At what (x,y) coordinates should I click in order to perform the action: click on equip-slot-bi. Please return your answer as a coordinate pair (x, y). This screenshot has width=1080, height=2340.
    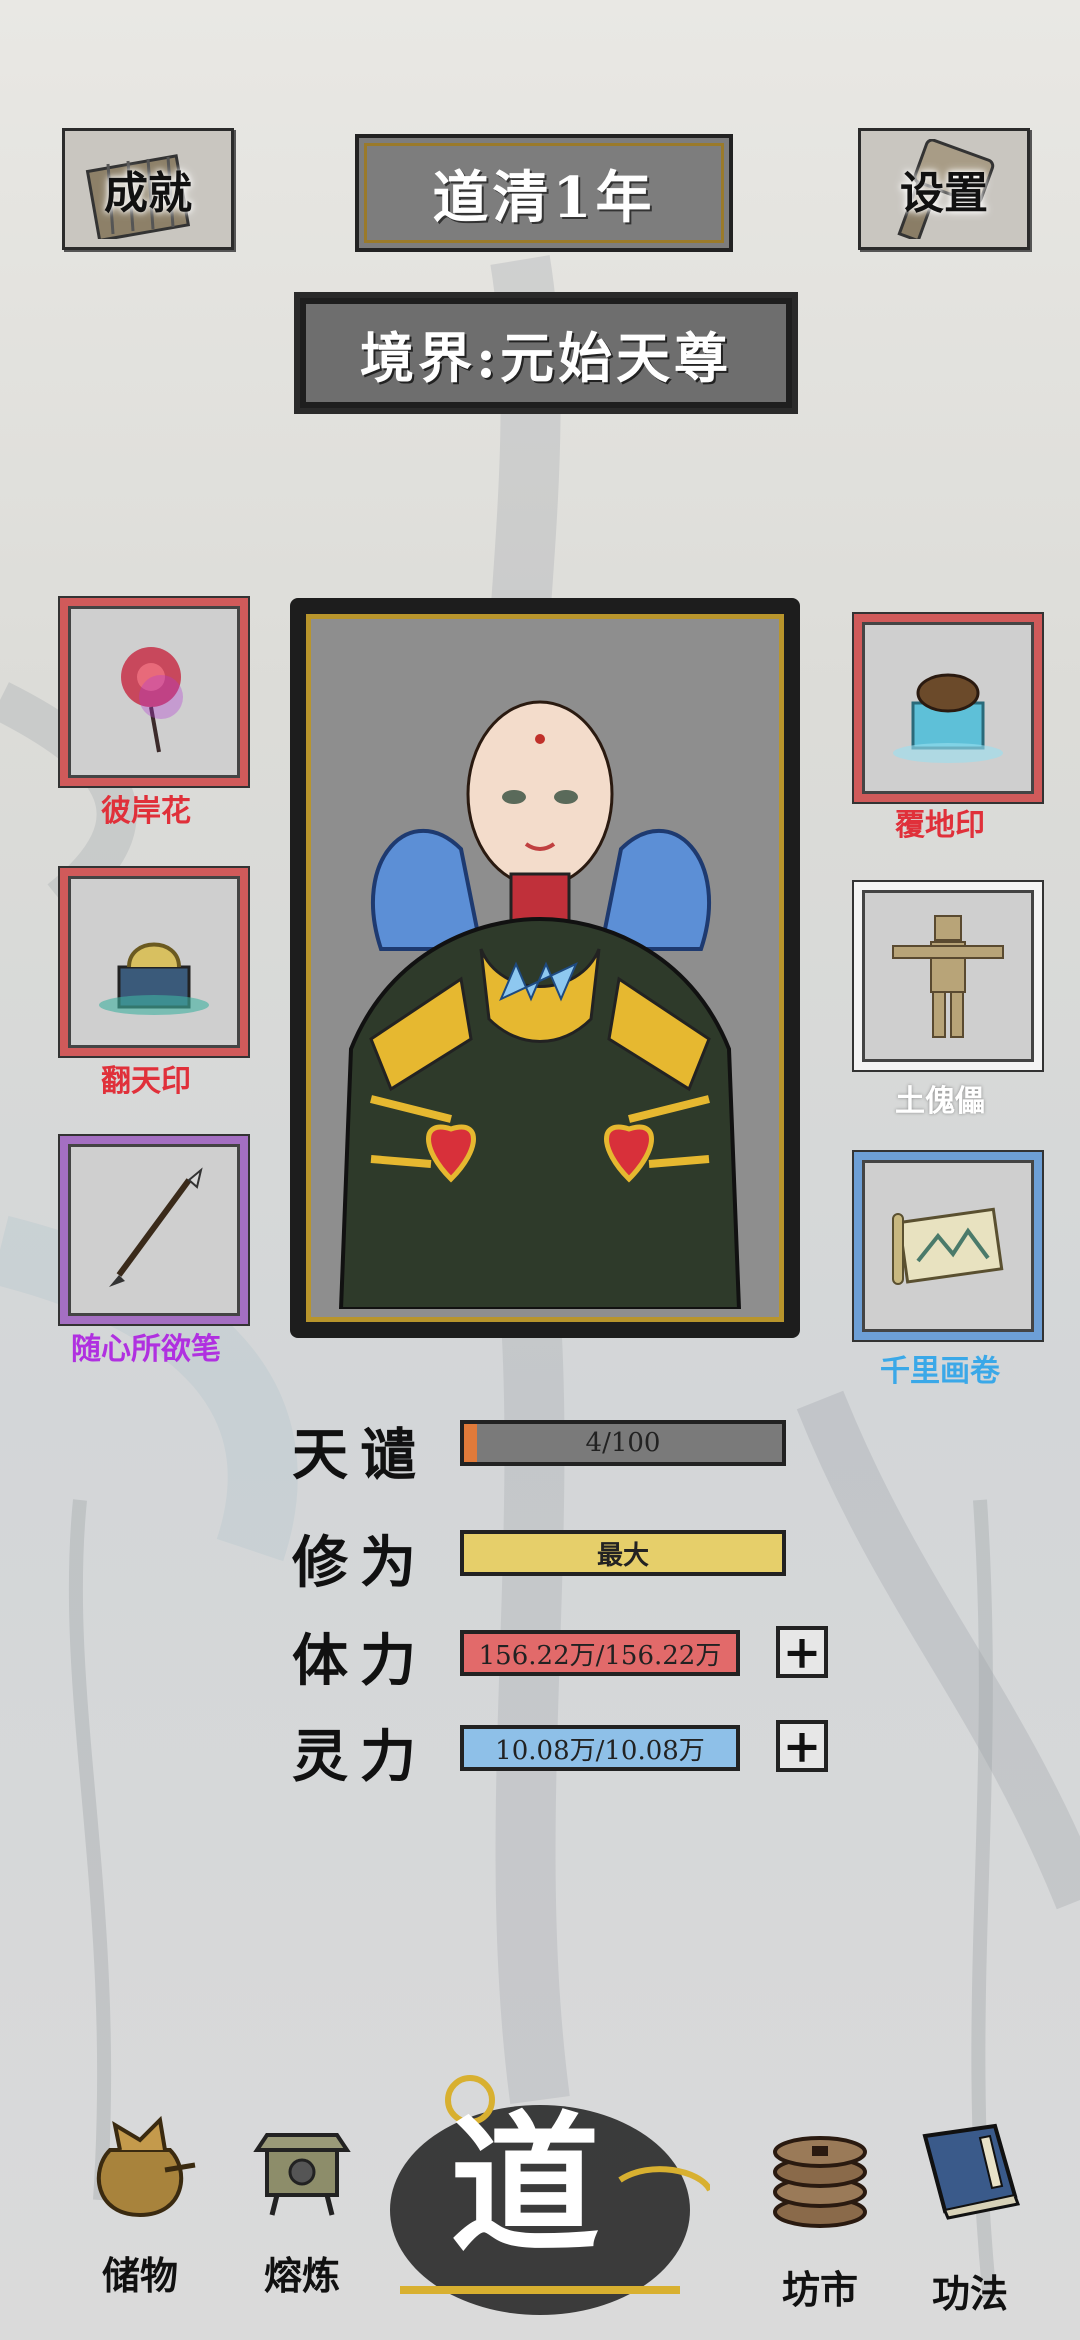
    Looking at the image, I should click on (154, 1230).